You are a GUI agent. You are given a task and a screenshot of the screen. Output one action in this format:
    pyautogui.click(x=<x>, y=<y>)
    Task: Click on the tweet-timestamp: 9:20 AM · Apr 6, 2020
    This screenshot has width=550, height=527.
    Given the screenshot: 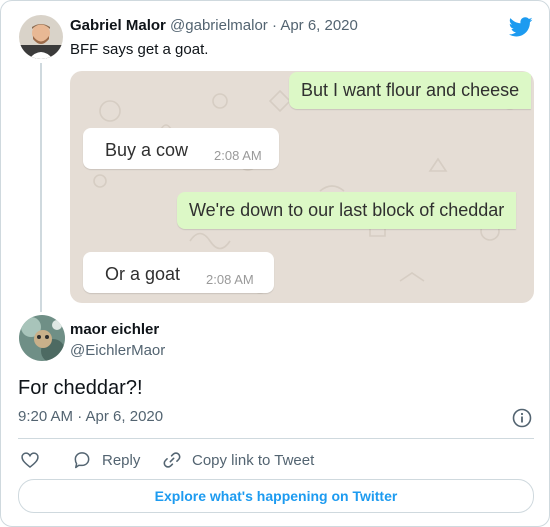 What is the action you would take?
    pyautogui.click(x=90, y=416)
    